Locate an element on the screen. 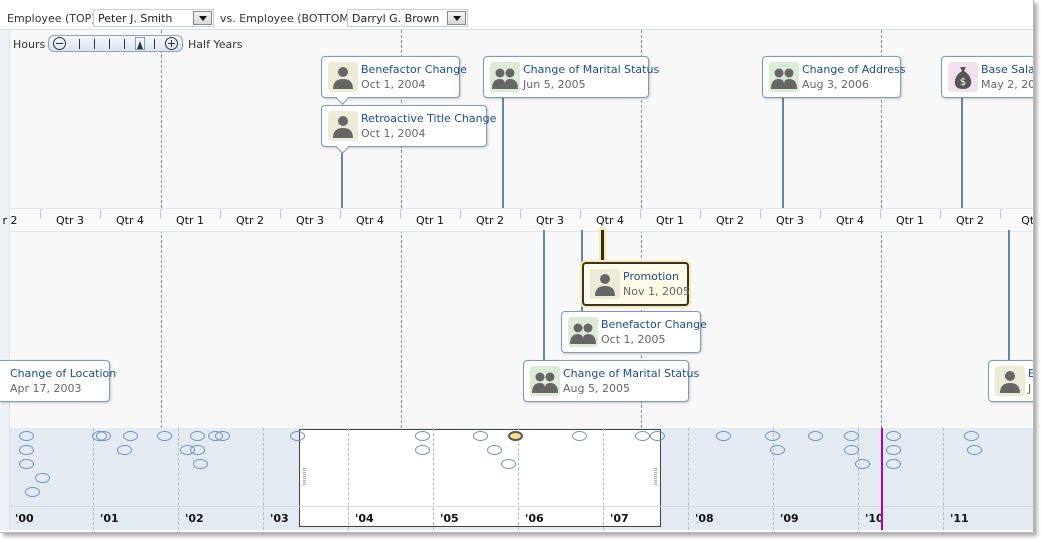 This screenshot has width=1041, height=540. selected-event-marker is located at coordinates (515, 436).